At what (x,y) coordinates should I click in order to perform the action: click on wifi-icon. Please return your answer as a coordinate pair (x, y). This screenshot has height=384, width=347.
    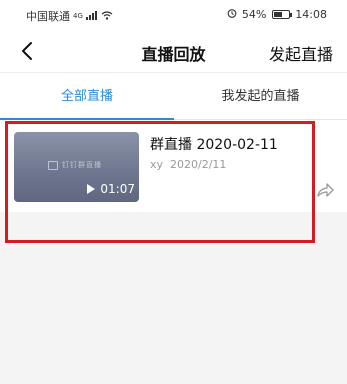
    Looking at the image, I should click on (107, 16).